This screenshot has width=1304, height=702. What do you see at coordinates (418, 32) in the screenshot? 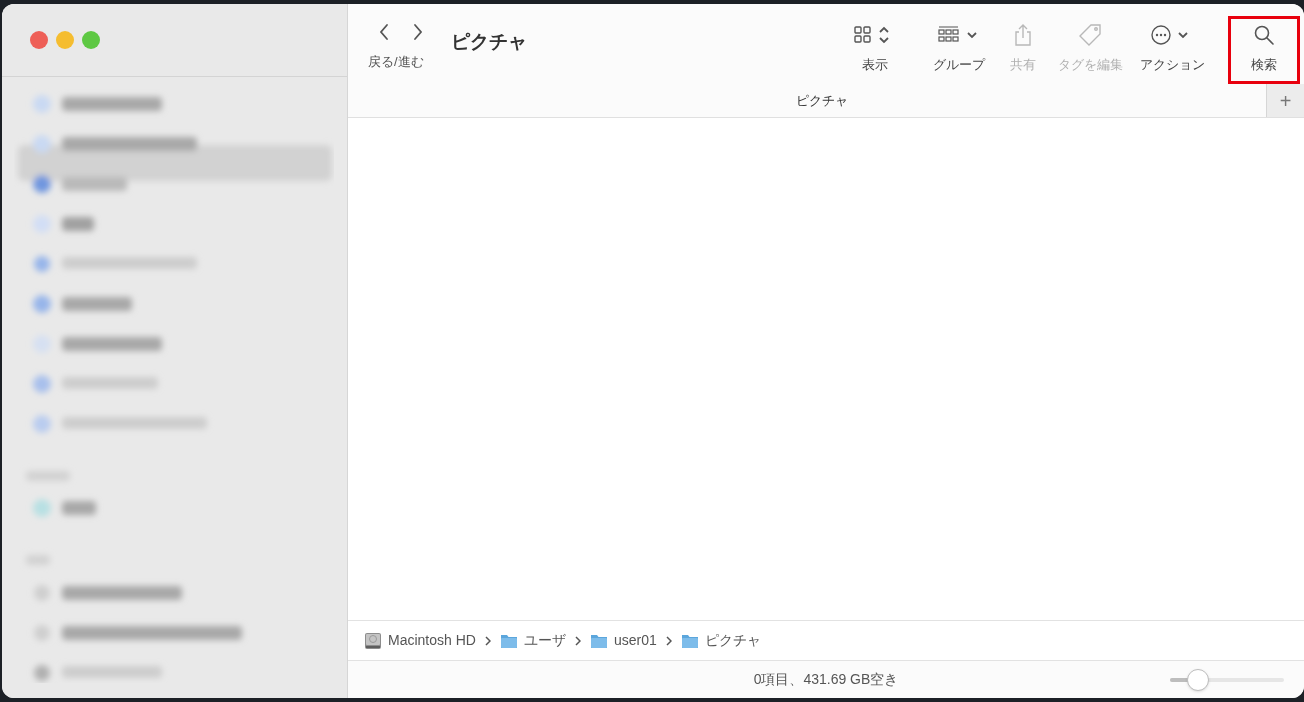
I see `forward-chevron-icon` at bounding box center [418, 32].